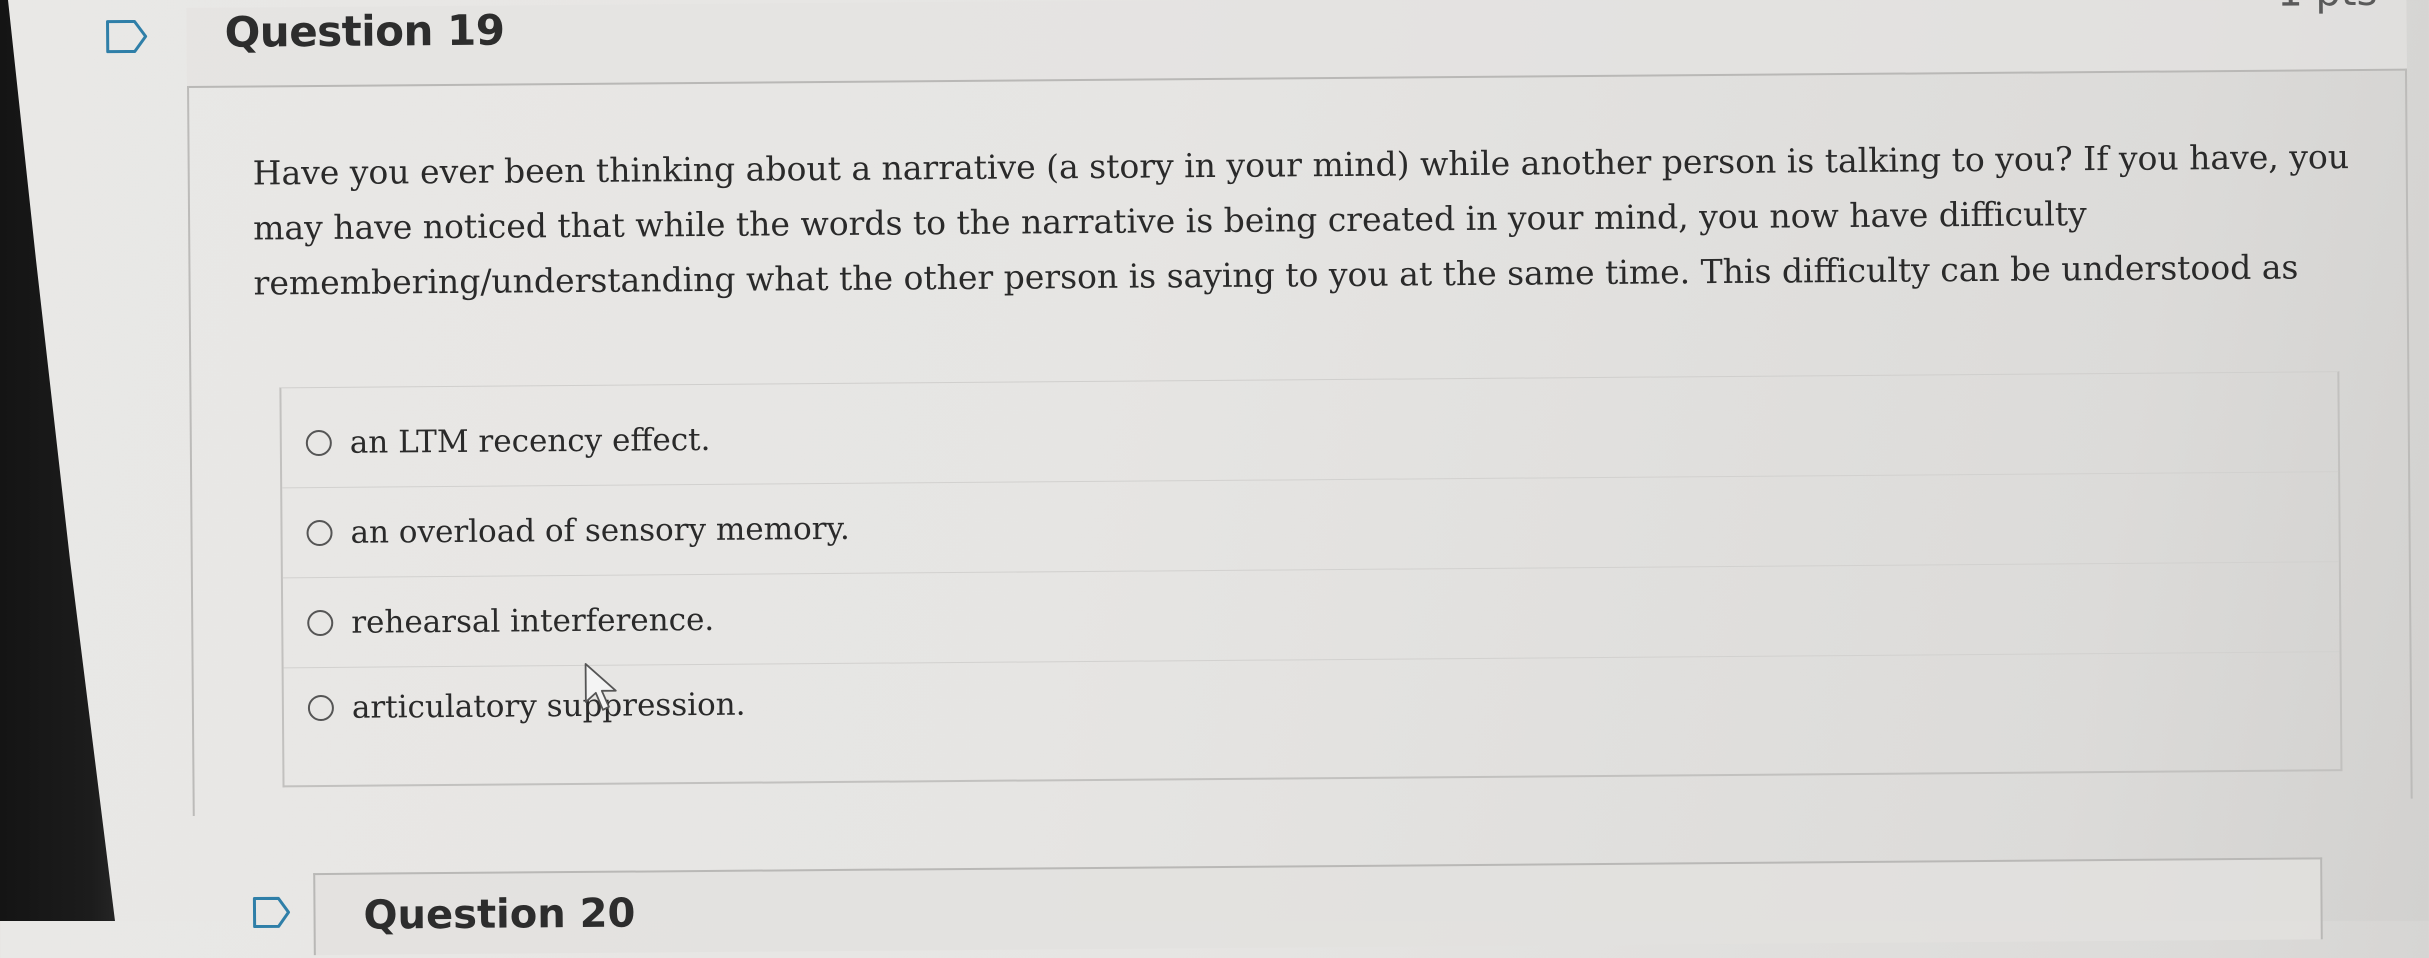  What do you see at coordinates (600, 687) in the screenshot?
I see `cursor-icon` at bounding box center [600, 687].